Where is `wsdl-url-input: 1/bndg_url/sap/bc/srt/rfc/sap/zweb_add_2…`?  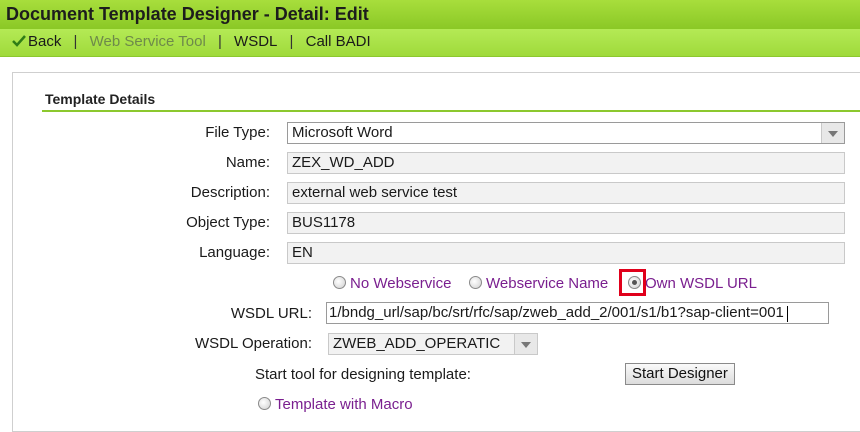
wsdl-url-input: 1/bndg_url/sap/bc/srt/rfc/sap/zweb_add_2… is located at coordinates (577, 313).